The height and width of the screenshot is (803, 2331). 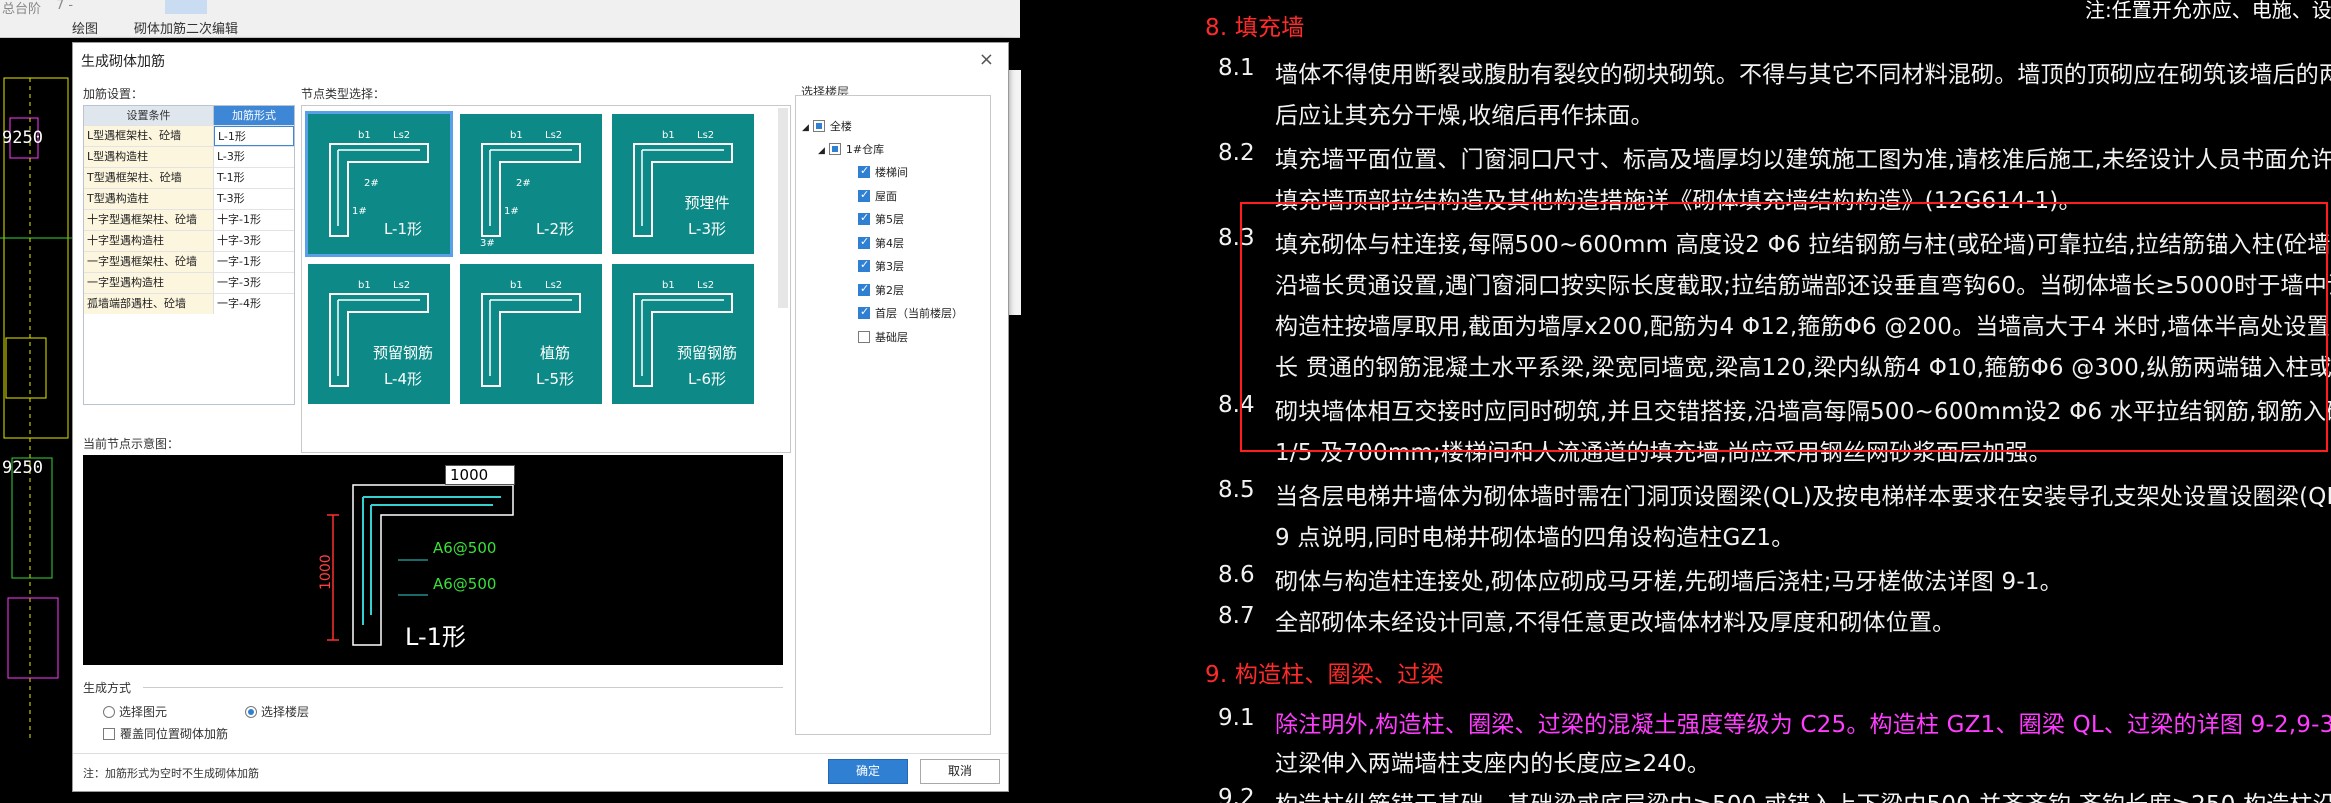 What do you see at coordinates (123, 62) in the screenshot?
I see `dialog-title: 生成砌体加筋` at bounding box center [123, 62].